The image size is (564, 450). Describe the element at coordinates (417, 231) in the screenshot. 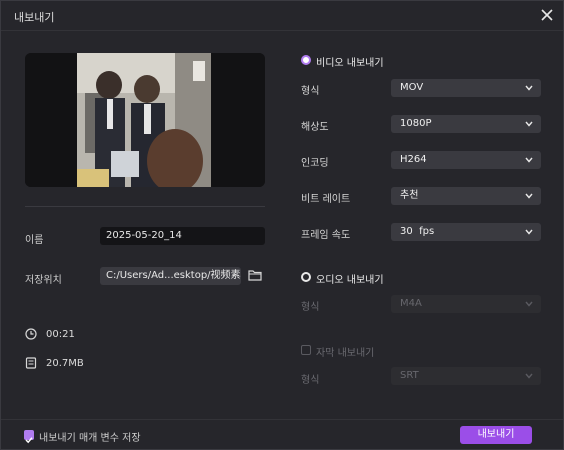

I see `frame-rate-value: 30 fps` at that location.